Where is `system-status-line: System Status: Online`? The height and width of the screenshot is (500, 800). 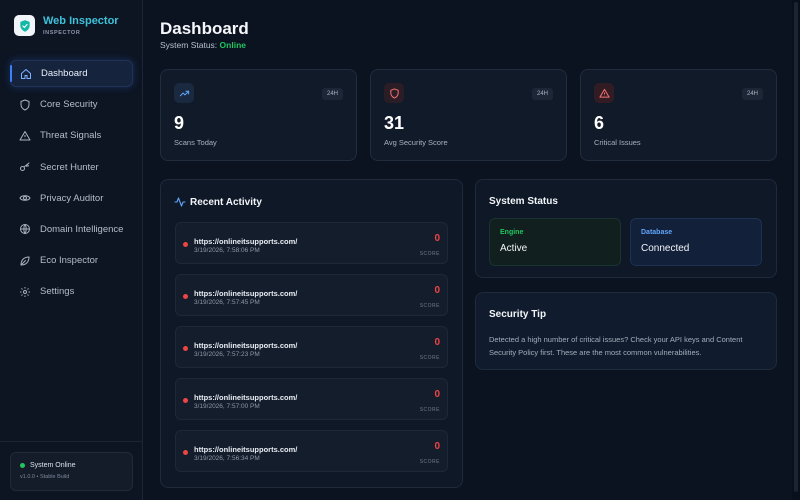
system-status-line: System Status: Online is located at coordinates (203, 45).